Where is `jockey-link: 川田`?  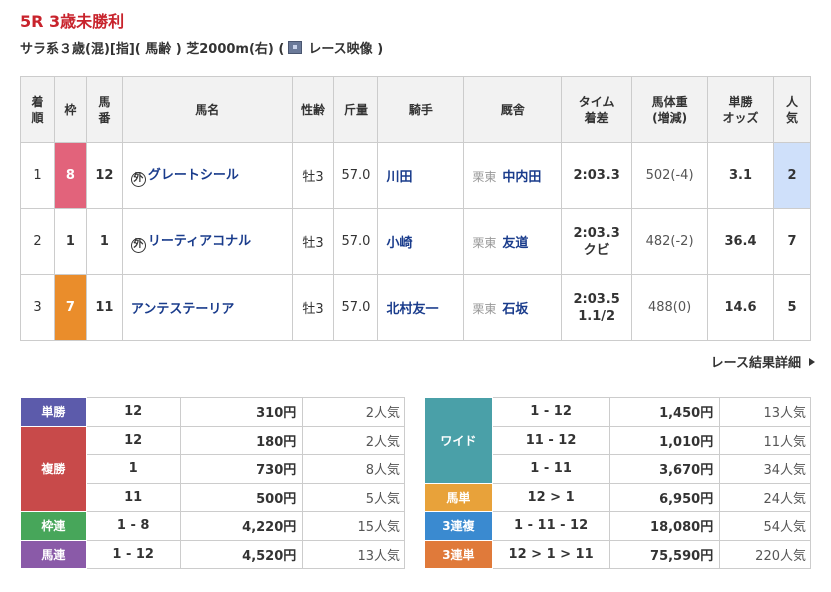 jockey-link: 川田 is located at coordinates (421, 175).